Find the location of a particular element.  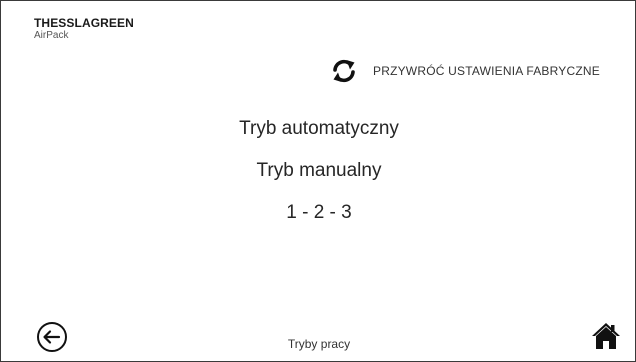

refresh-icon is located at coordinates (344, 71).